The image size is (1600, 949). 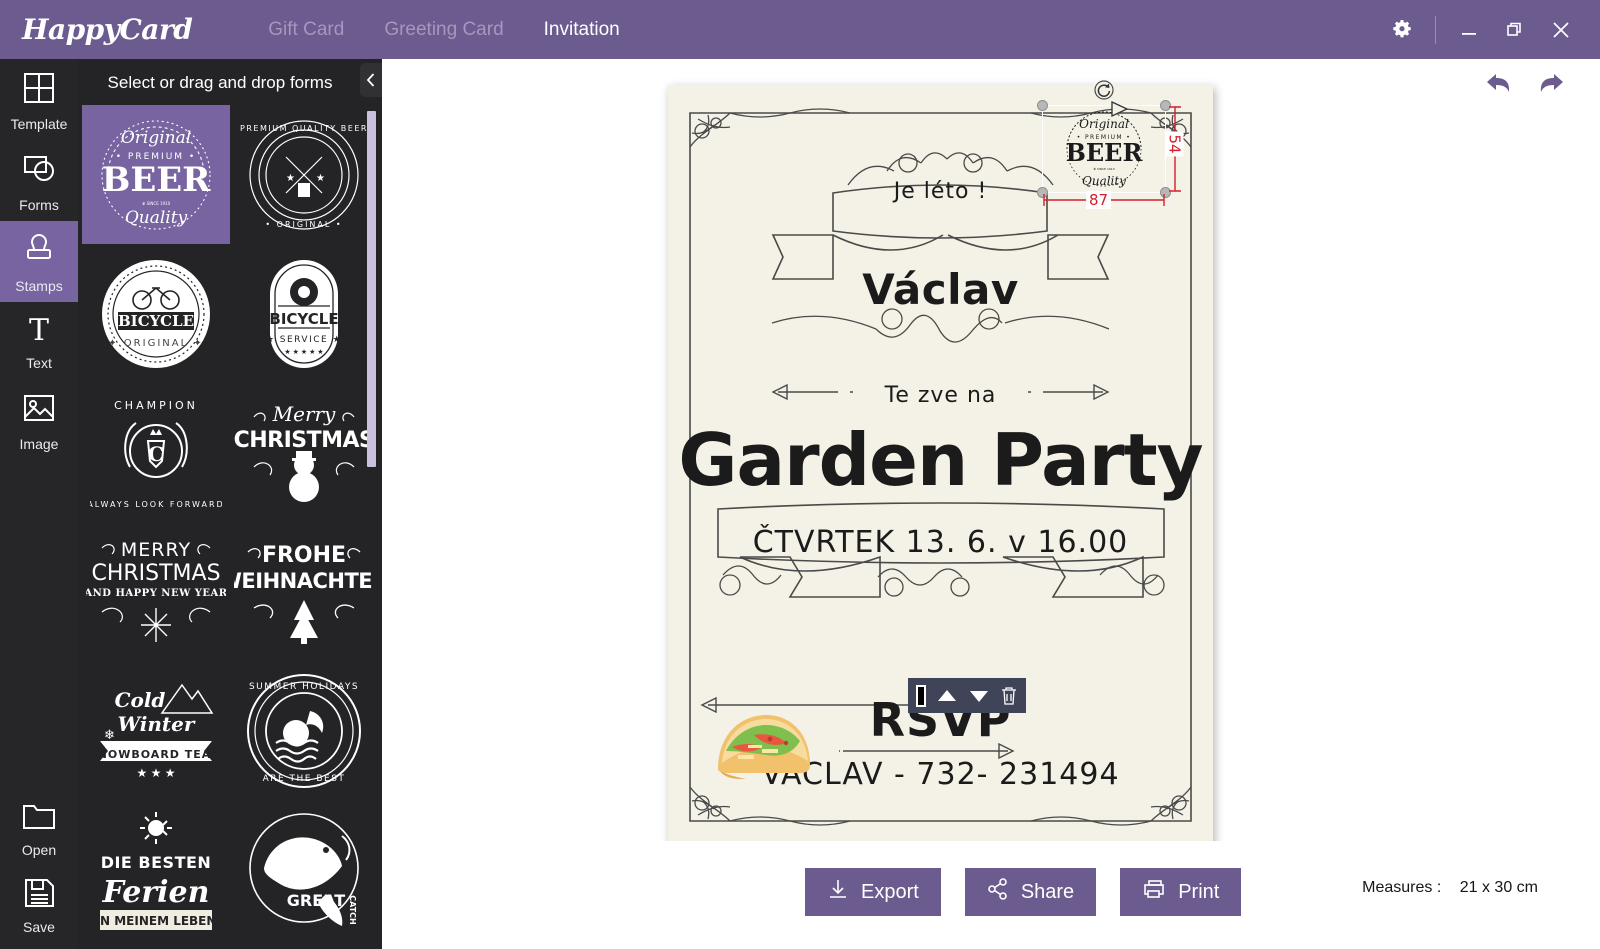 I want to click on print-button: Print, so click(x=1181, y=892).